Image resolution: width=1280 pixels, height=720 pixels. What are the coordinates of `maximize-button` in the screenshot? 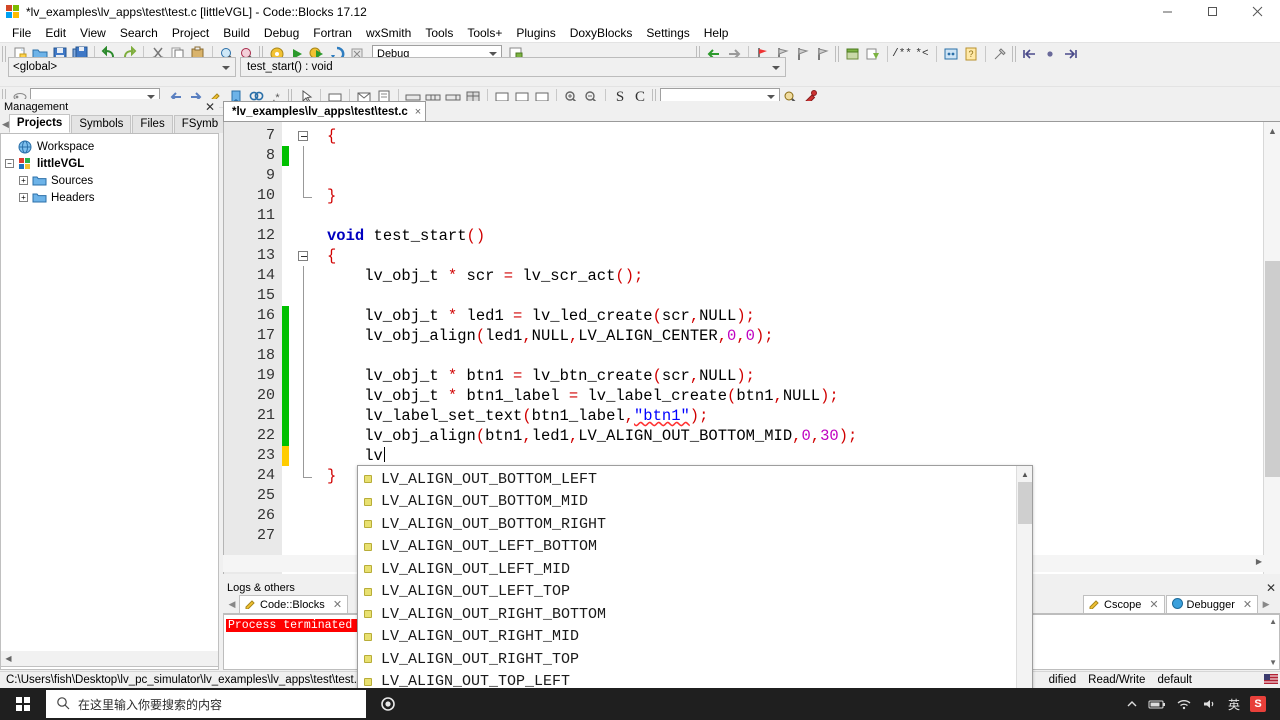 It's located at (1212, 11).